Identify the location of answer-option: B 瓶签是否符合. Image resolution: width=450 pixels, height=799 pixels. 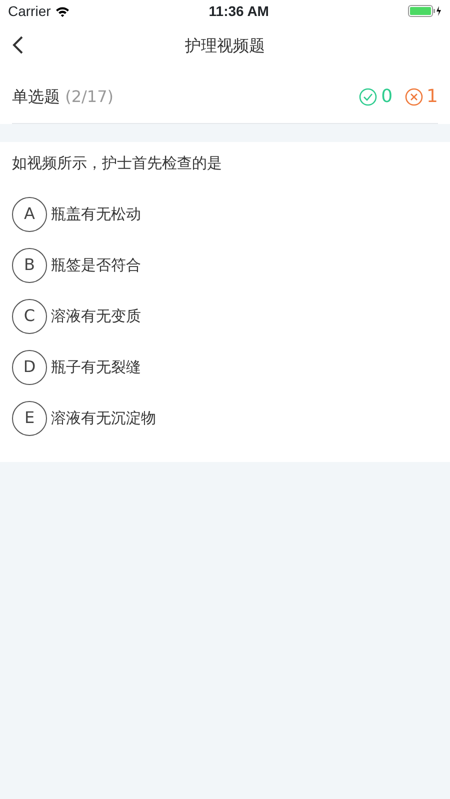
(225, 265).